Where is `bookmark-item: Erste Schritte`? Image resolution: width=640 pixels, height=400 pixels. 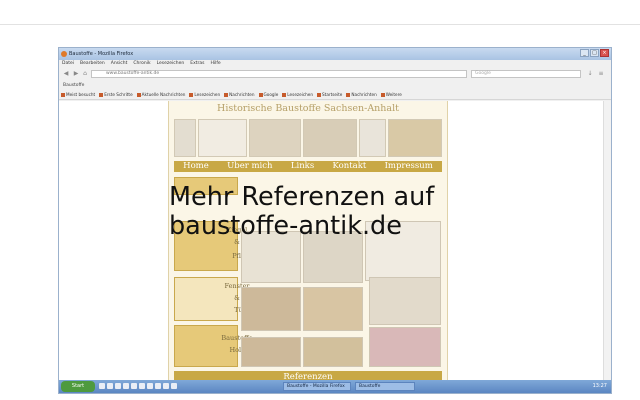
bookmark-item: Erste Schritte is located at coordinates (116, 94).